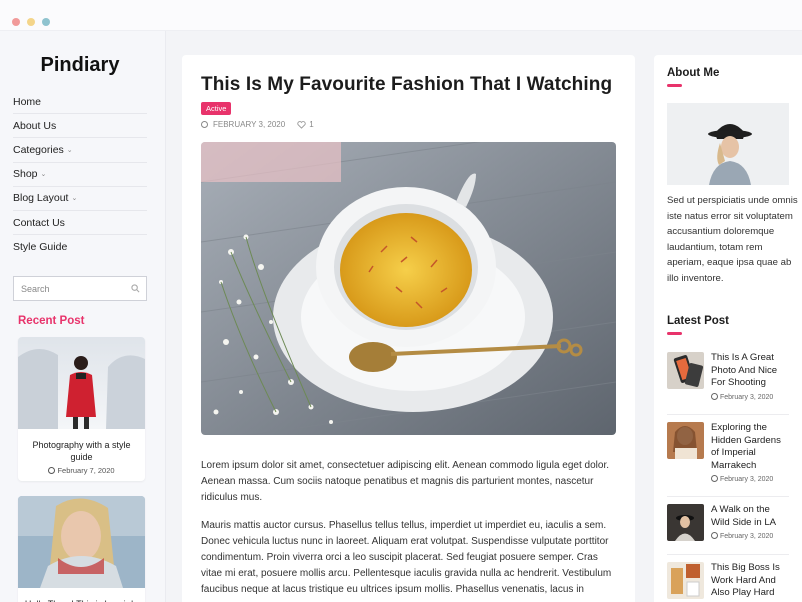  I want to click on search-input, so click(71, 288).